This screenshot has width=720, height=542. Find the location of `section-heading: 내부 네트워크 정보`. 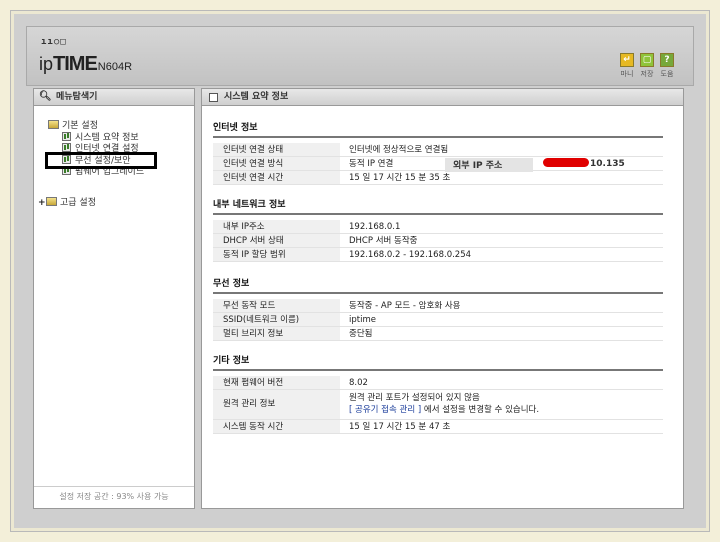

section-heading: 내부 네트워크 정보 is located at coordinates (438, 206).